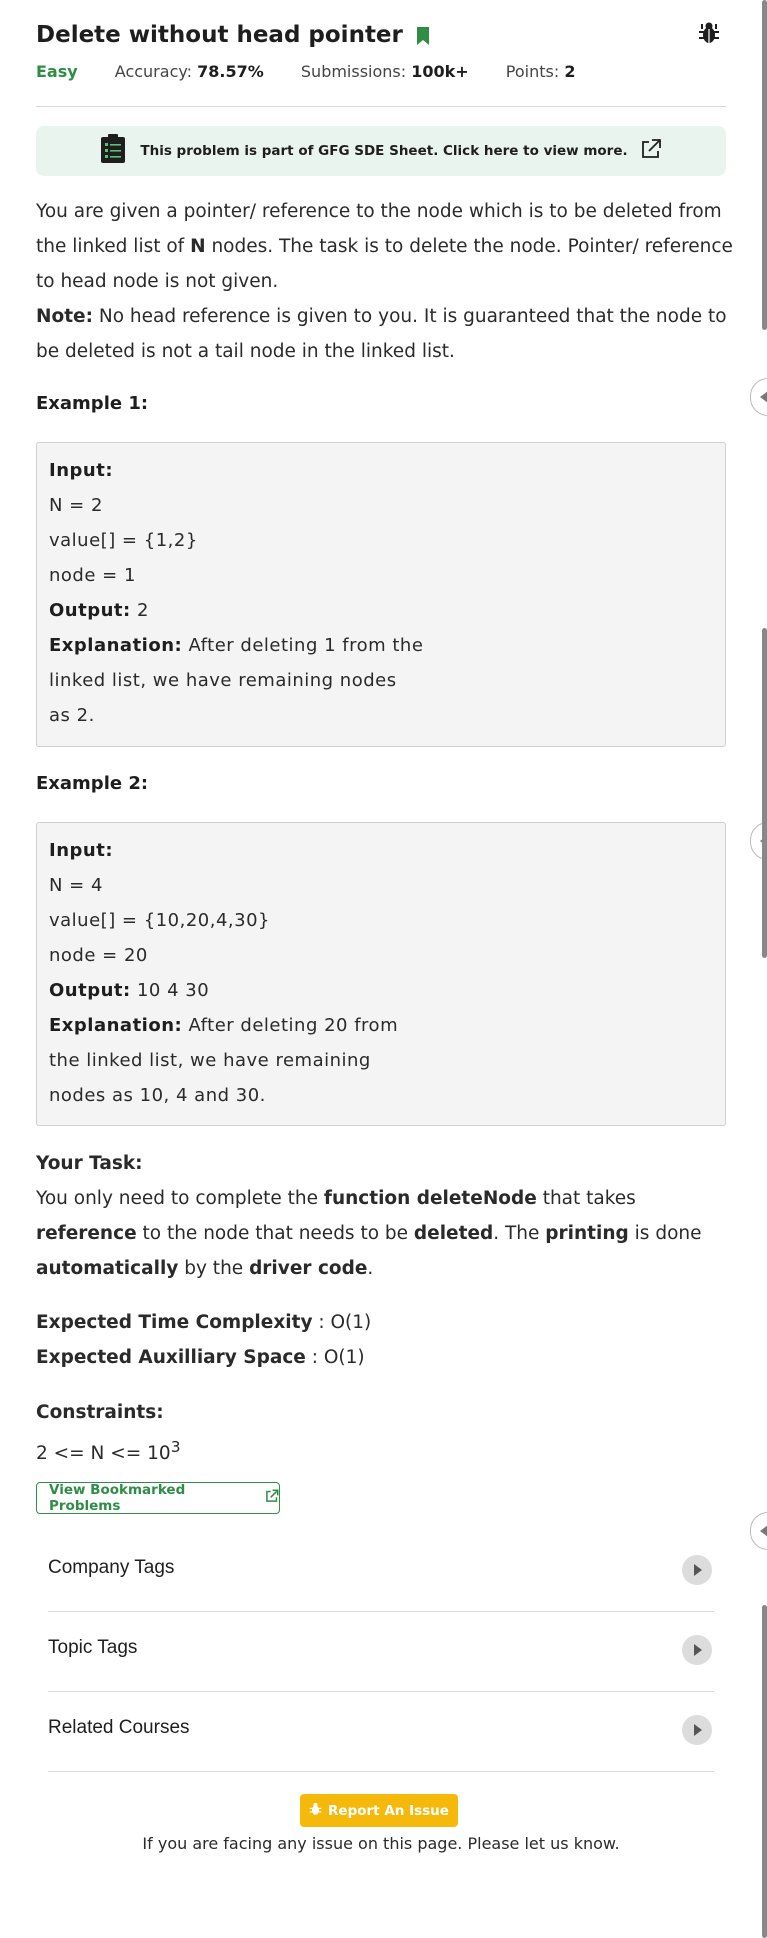 This screenshot has width=767, height=1938. What do you see at coordinates (386, 1433) in the screenshot?
I see `constraints-section: Constraints: 2 <= N <= 103` at bounding box center [386, 1433].